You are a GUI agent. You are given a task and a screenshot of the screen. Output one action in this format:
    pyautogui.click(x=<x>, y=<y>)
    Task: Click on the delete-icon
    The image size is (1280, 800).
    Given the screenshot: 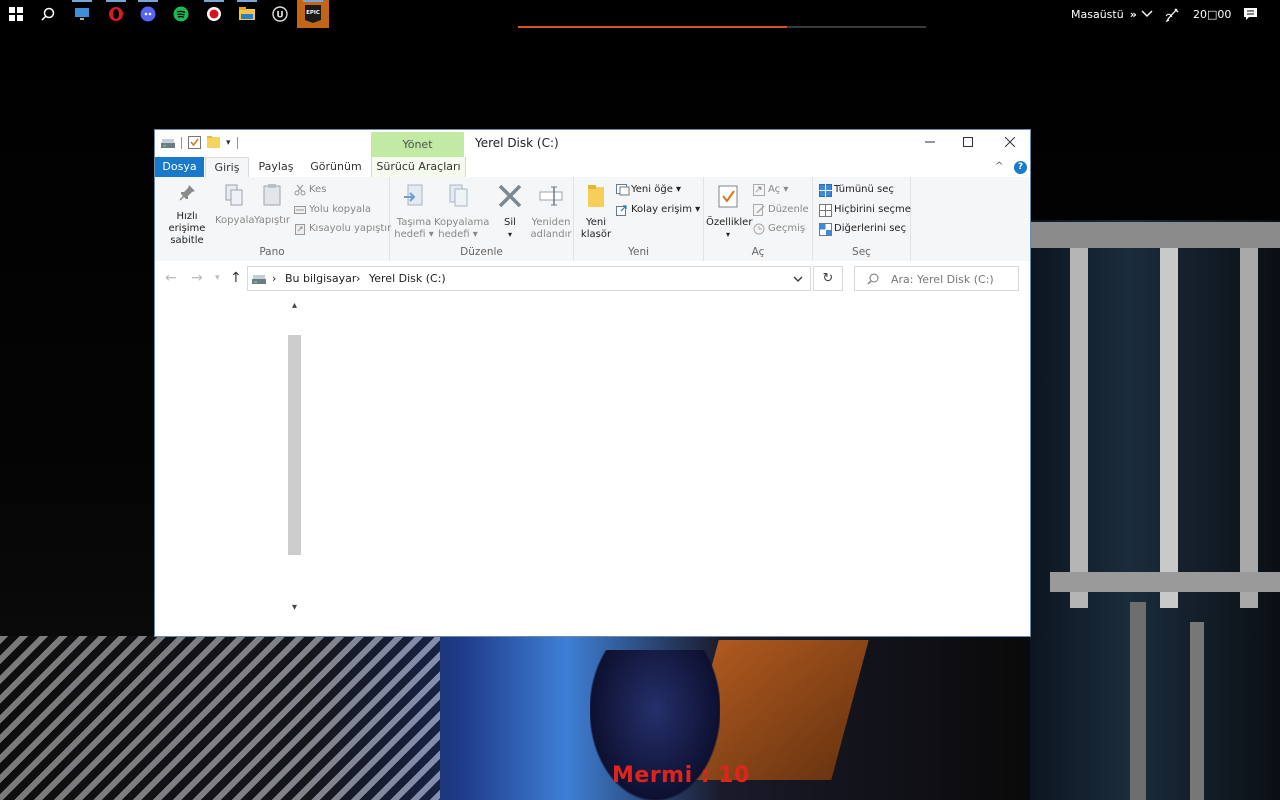 What is the action you would take?
    pyautogui.click(x=510, y=196)
    